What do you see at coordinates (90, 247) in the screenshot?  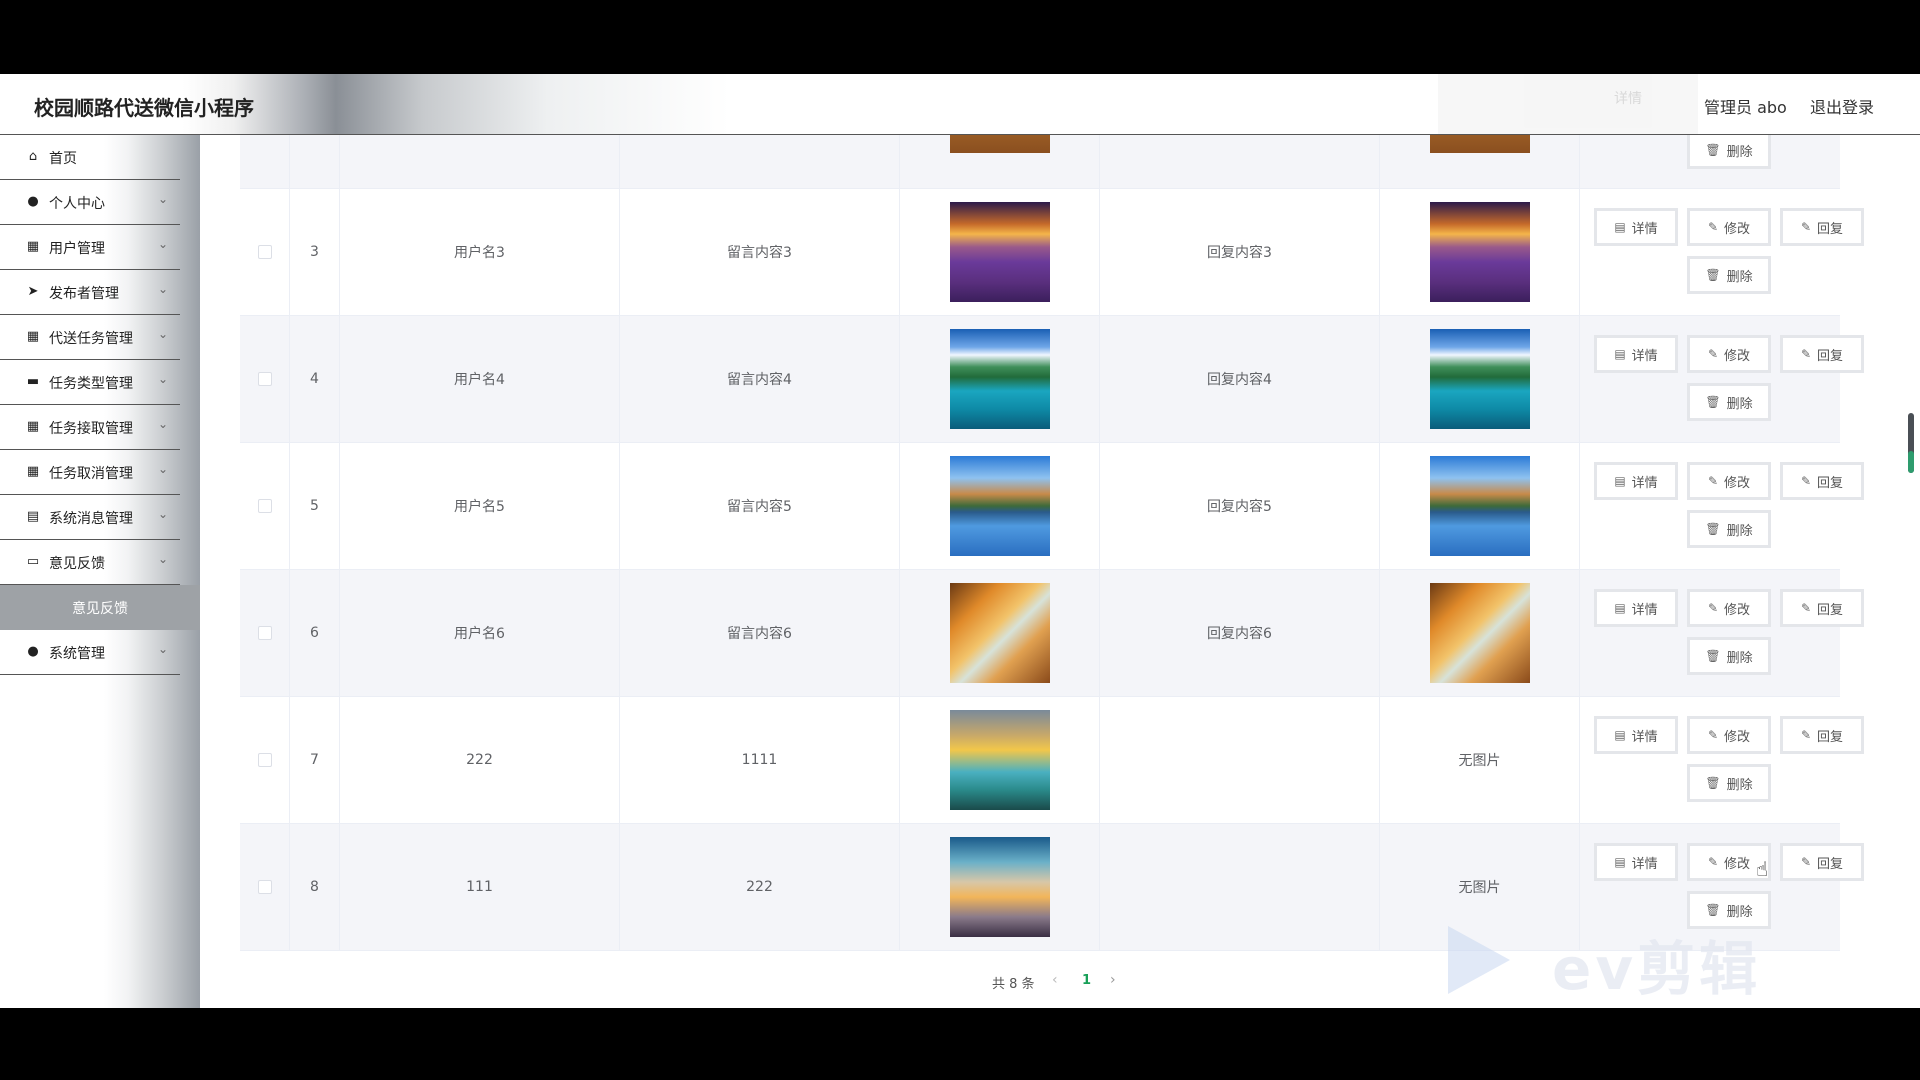 I see `sidebar-item: ▦ 用户管理 ⌄` at bounding box center [90, 247].